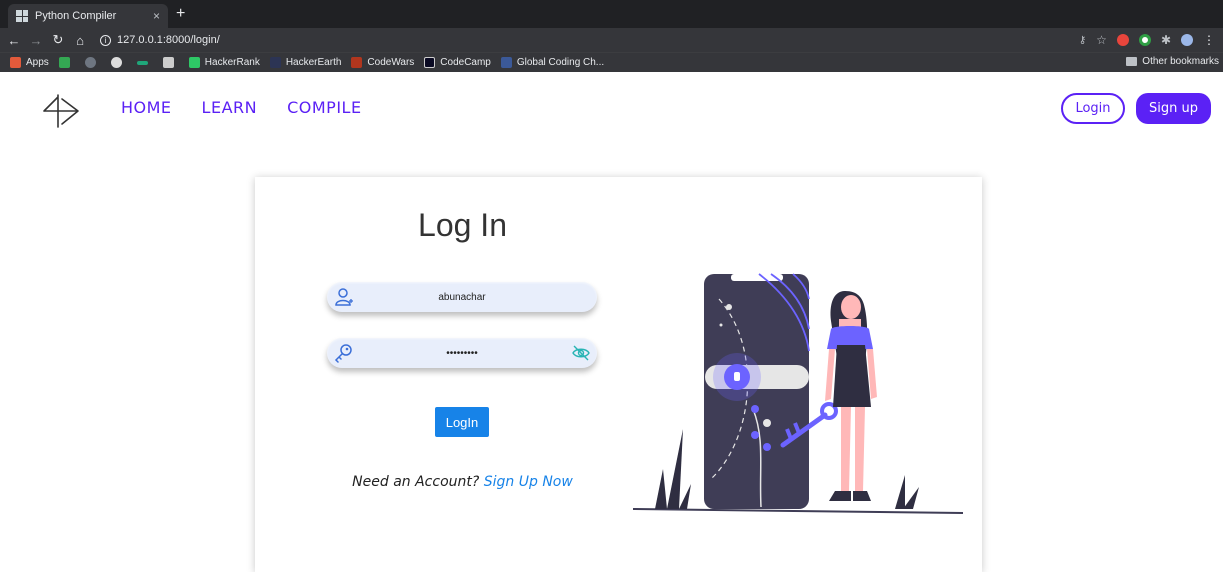  What do you see at coordinates (611, 14) in the screenshot?
I see `browser-tab-strip: Python Compiler × +` at bounding box center [611, 14].